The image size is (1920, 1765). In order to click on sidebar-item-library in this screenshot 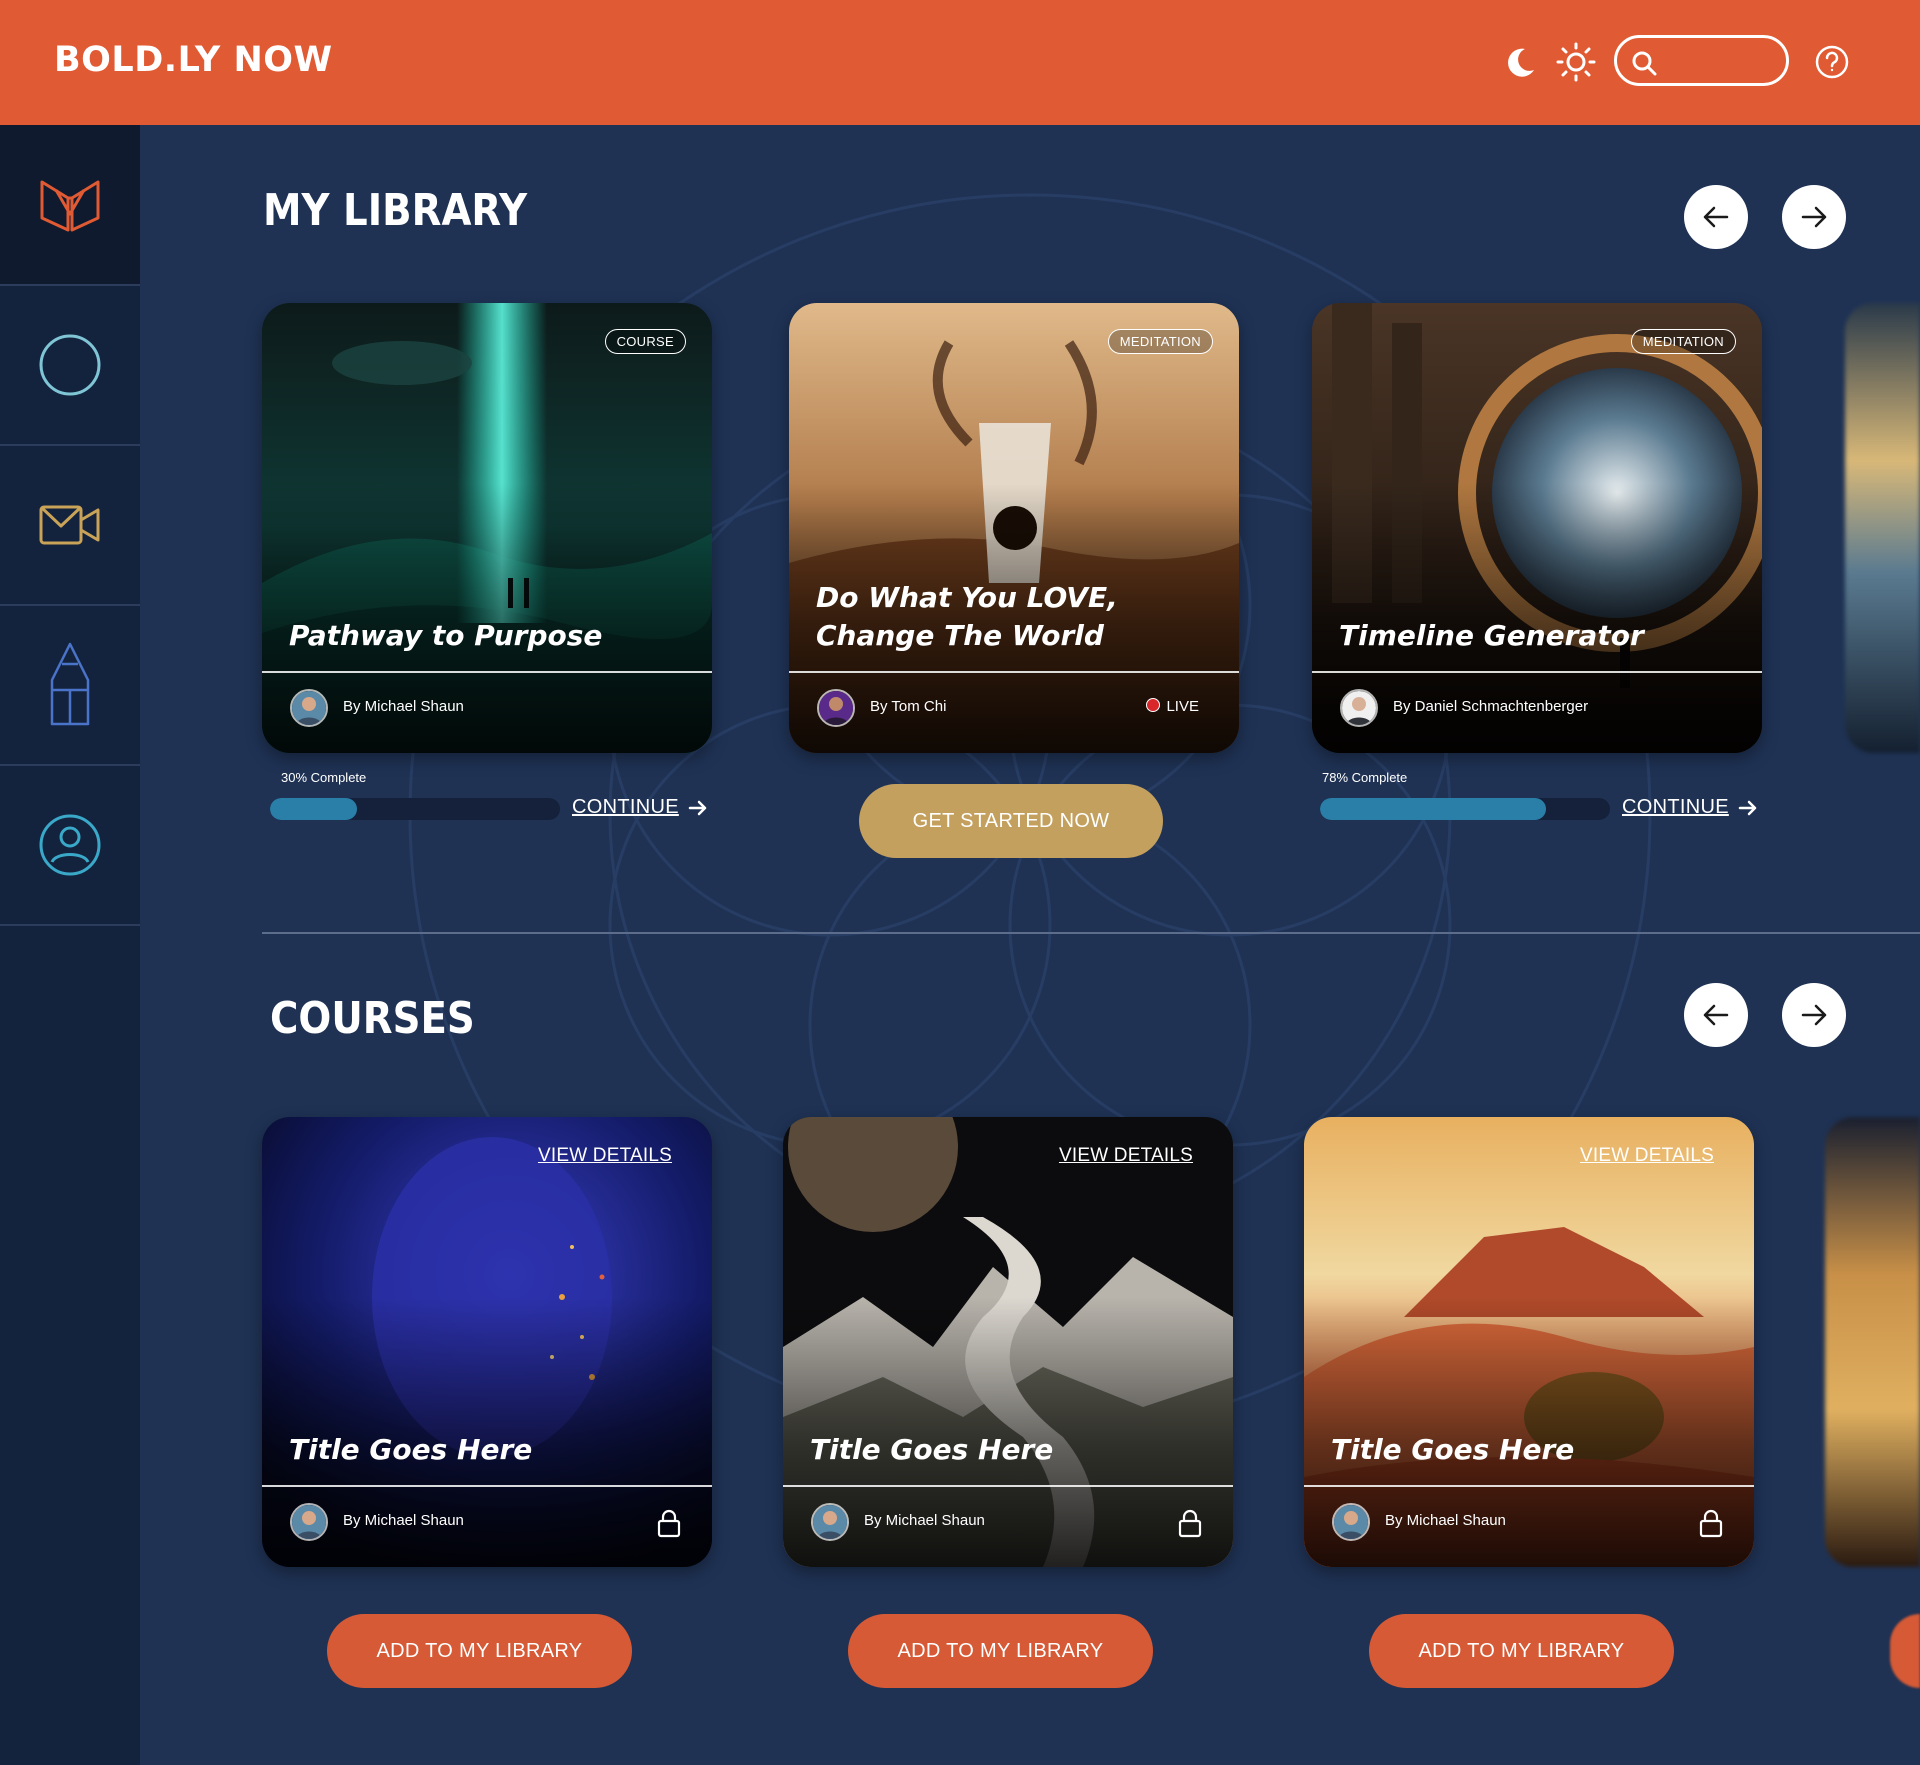, I will do `click(70, 205)`.